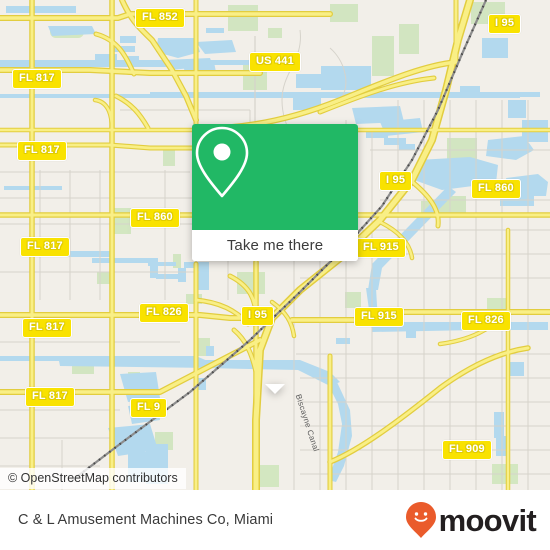  Describe the element at coordinates (93, 478) in the screenshot. I see `osm-attribution: © OpenStreetMap contributors` at that location.